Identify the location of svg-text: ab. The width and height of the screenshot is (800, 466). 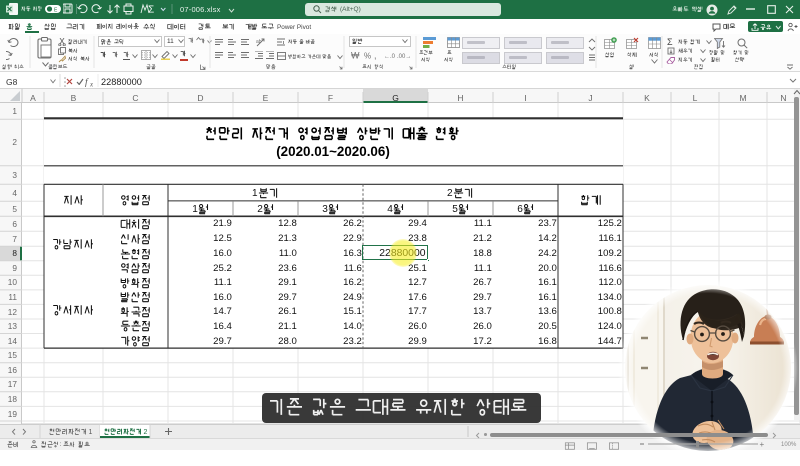
(259, 42).